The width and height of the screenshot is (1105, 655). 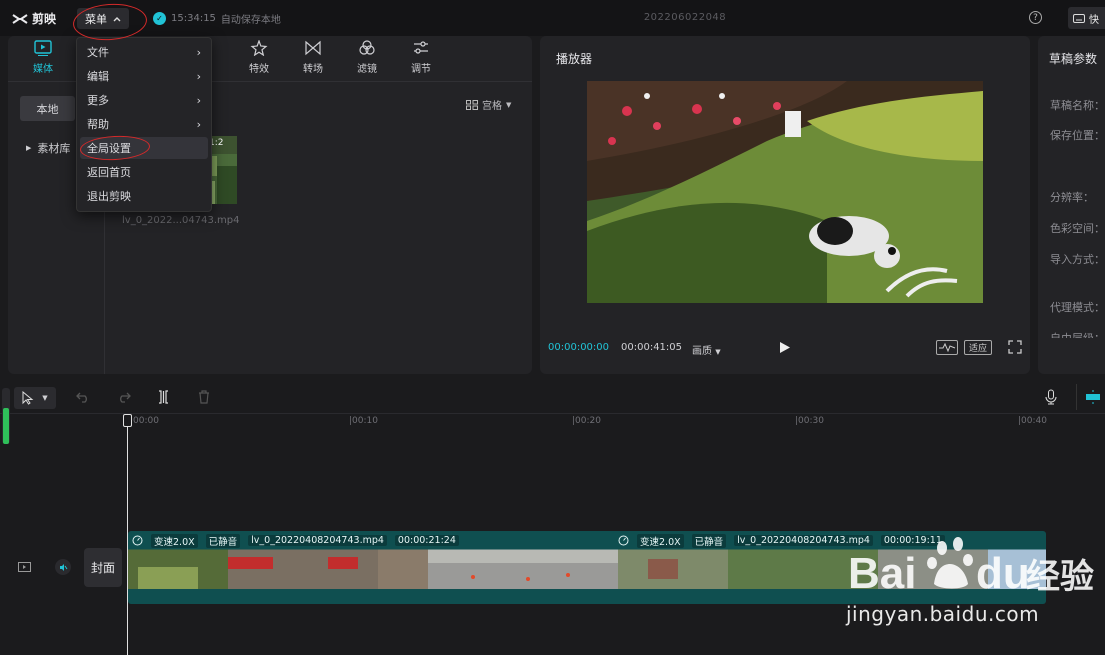 I want to click on tool-filter-label: 滤镜, so click(x=367, y=69).